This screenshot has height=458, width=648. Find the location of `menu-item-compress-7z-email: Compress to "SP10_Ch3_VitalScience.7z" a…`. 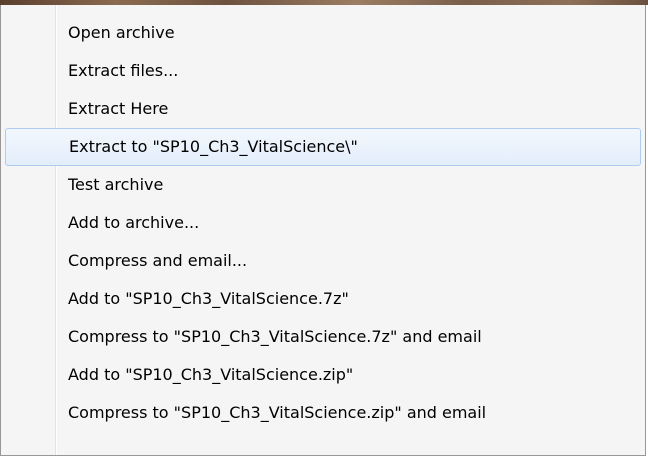

menu-item-compress-7z-email: Compress to "SP10_Ch3_VitalScience.7z" a… is located at coordinates (323, 337).